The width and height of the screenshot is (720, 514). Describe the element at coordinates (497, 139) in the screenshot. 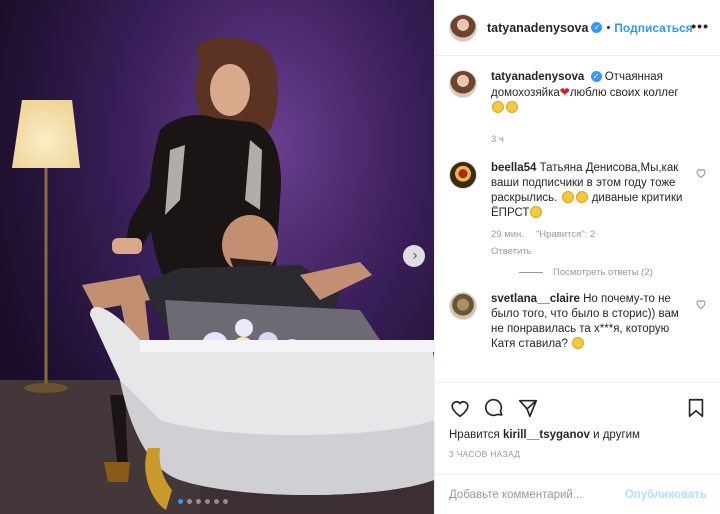

I see `caption-time: 3 ч` at that location.